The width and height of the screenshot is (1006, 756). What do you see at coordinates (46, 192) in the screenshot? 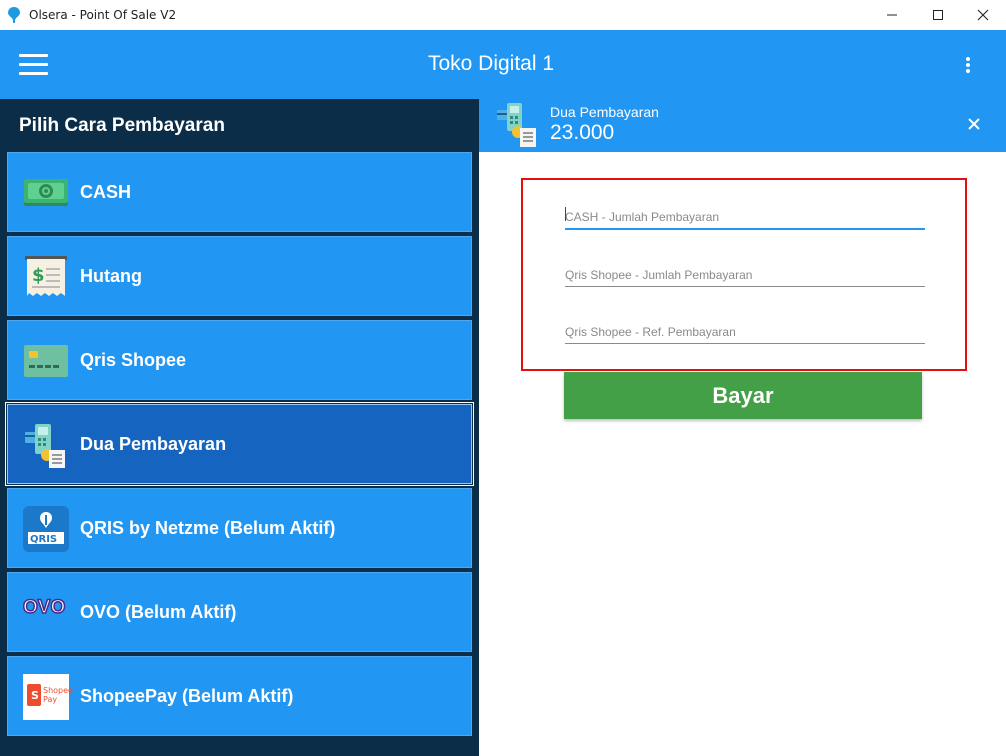
I see `cash-icon` at bounding box center [46, 192].